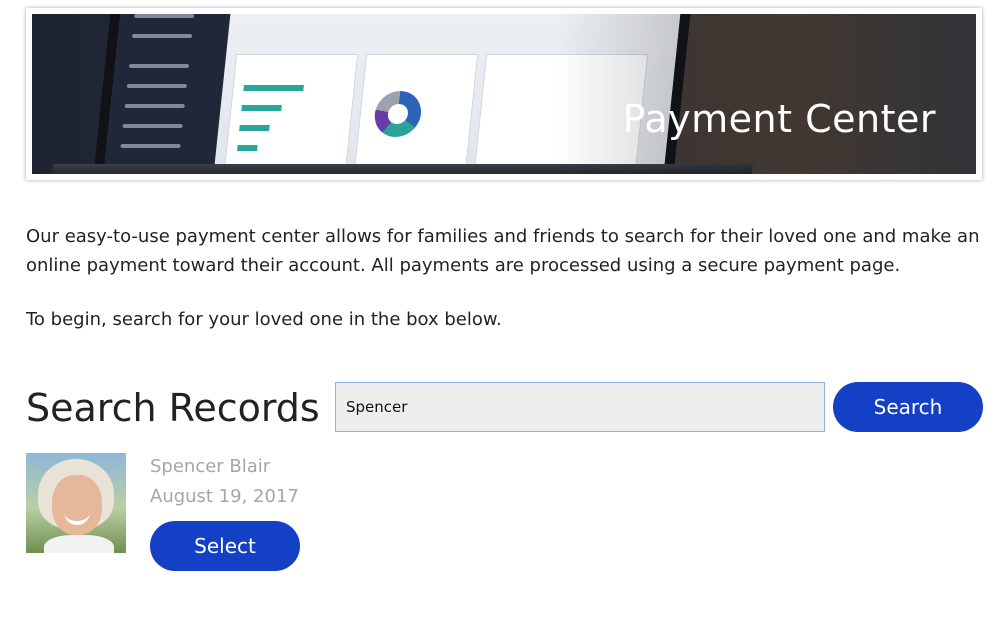 This screenshot has height=639, width=1000. I want to click on page-title: Payment Center, so click(779, 119).